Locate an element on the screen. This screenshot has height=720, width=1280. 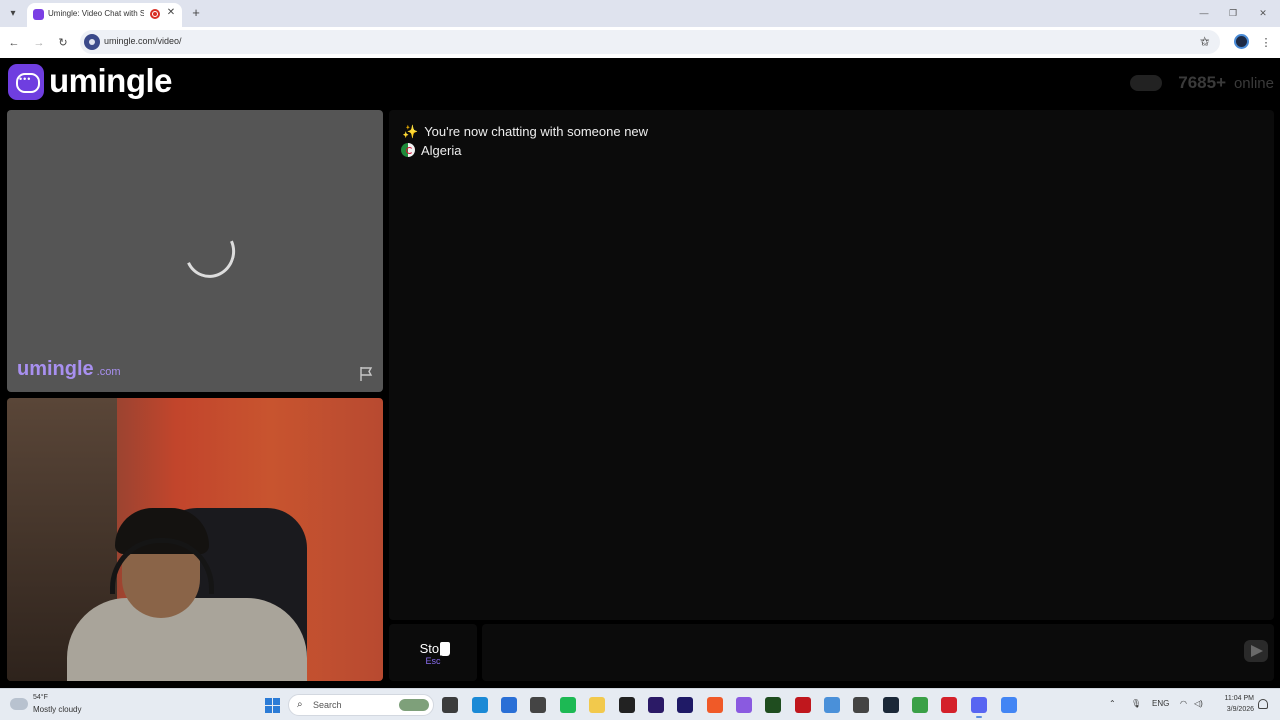
tab-close-icon: ✕ is located at coordinates (171, 14).